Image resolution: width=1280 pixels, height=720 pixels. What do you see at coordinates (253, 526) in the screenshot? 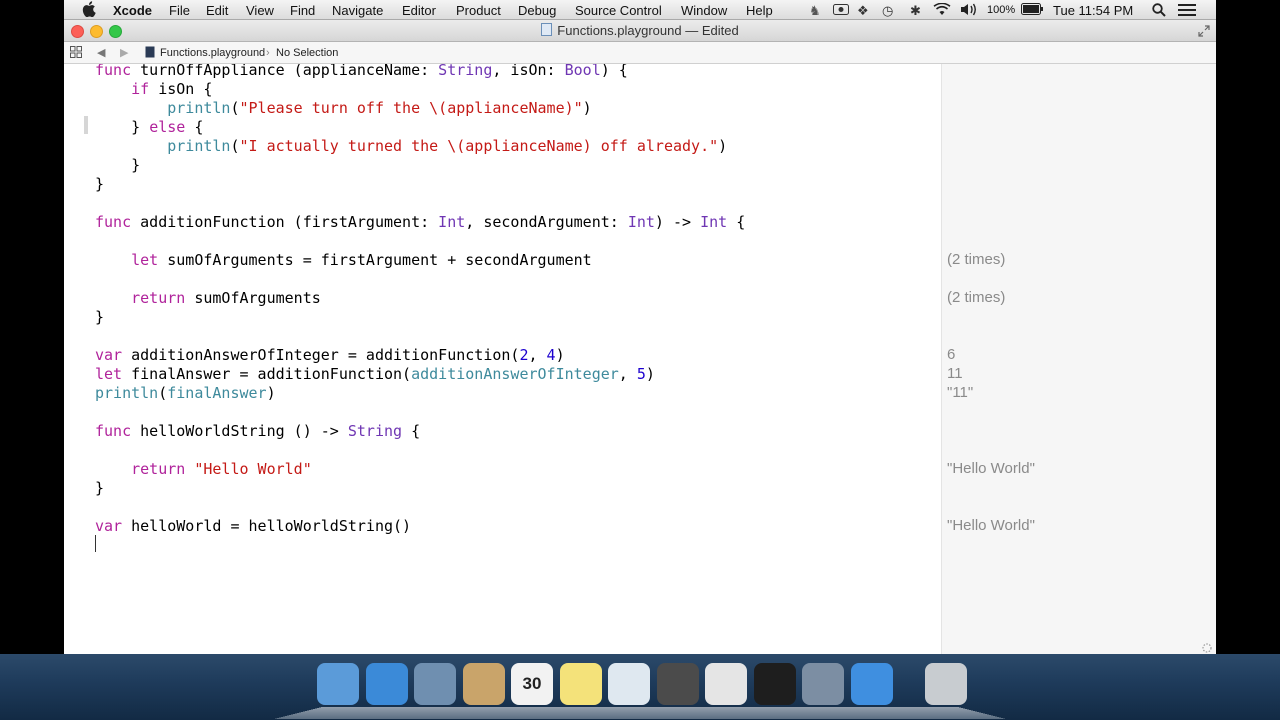
I see `code-line: var helloWorld = helloWorldString()` at bounding box center [253, 526].